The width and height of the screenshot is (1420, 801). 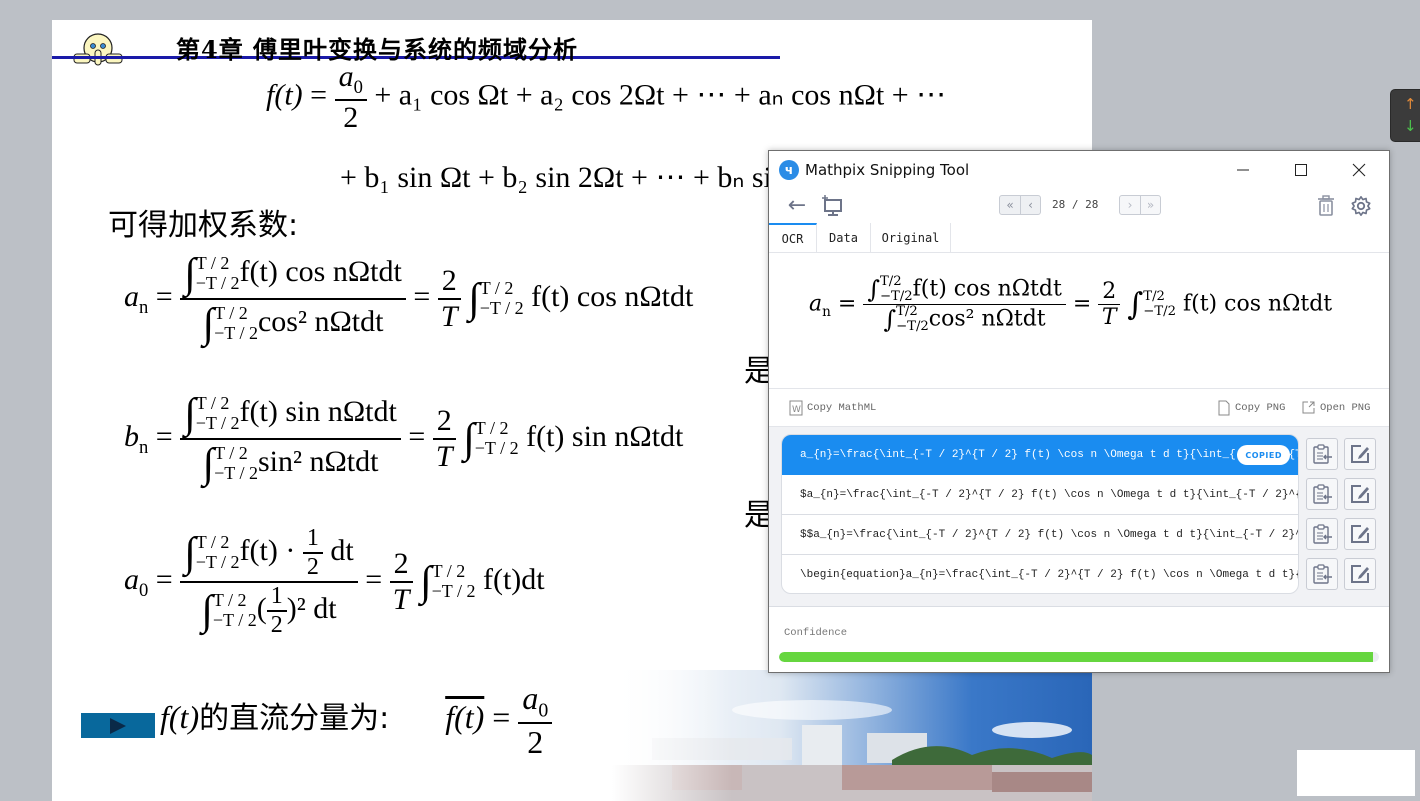 I want to click on tab-ocr: OCR, so click(x=793, y=238).